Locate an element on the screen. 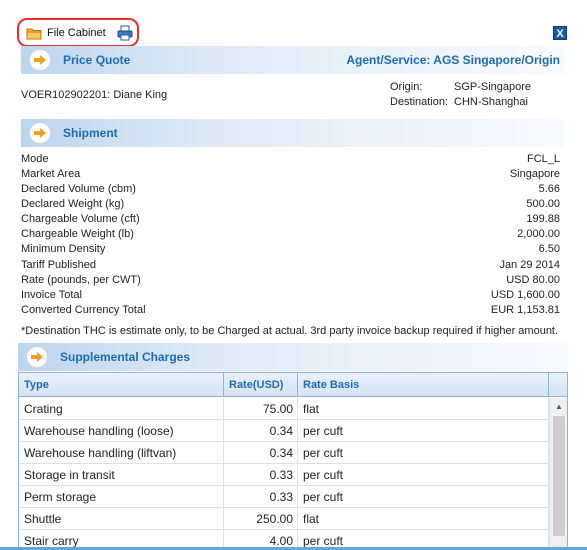 The height and width of the screenshot is (550, 587). column-header-type: Type is located at coordinates (121, 384).